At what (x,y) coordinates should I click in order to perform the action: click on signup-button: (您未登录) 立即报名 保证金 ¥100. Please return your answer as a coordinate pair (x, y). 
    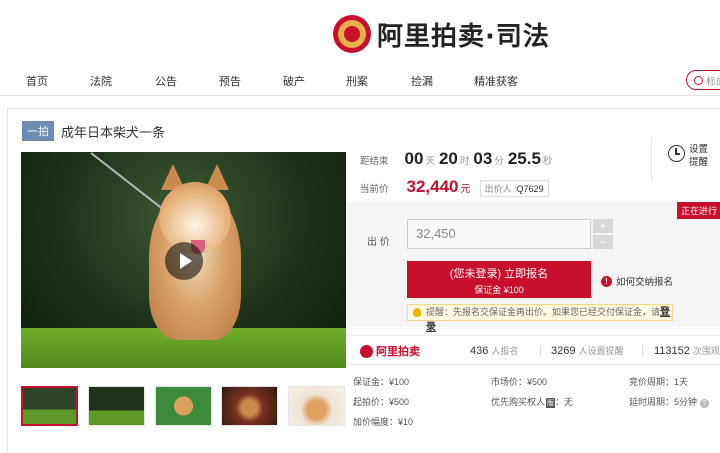
    Looking at the image, I should click on (499, 279).